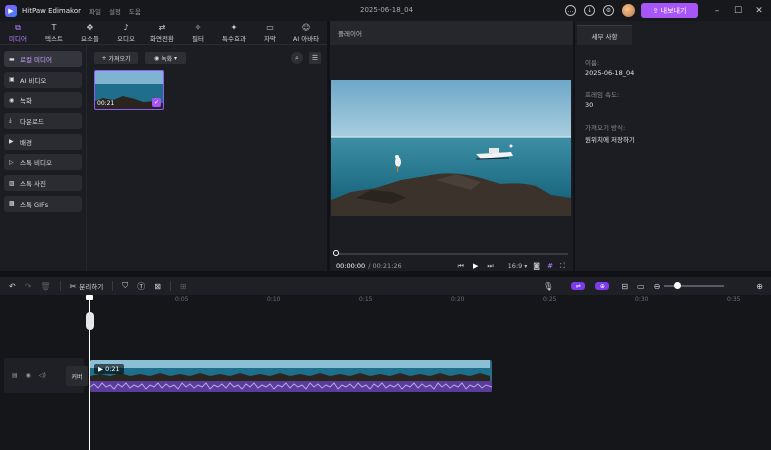  What do you see at coordinates (12, 80) in the screenshot?
I see `ai-video-icon: ▣` at bounding box center [12, 80].